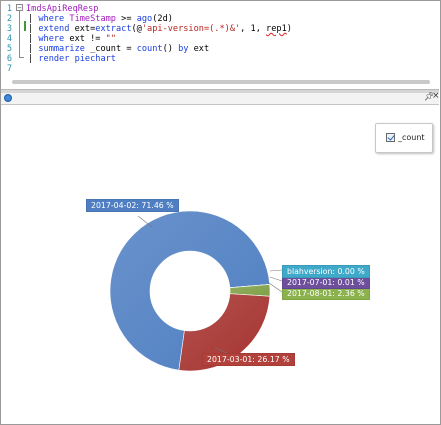 The height and width of the screenshot is (425, 441). What do you see at coordinates (144, 19) in the screenshot?
I see `code-token: ago` at bounding box center [144, 19].